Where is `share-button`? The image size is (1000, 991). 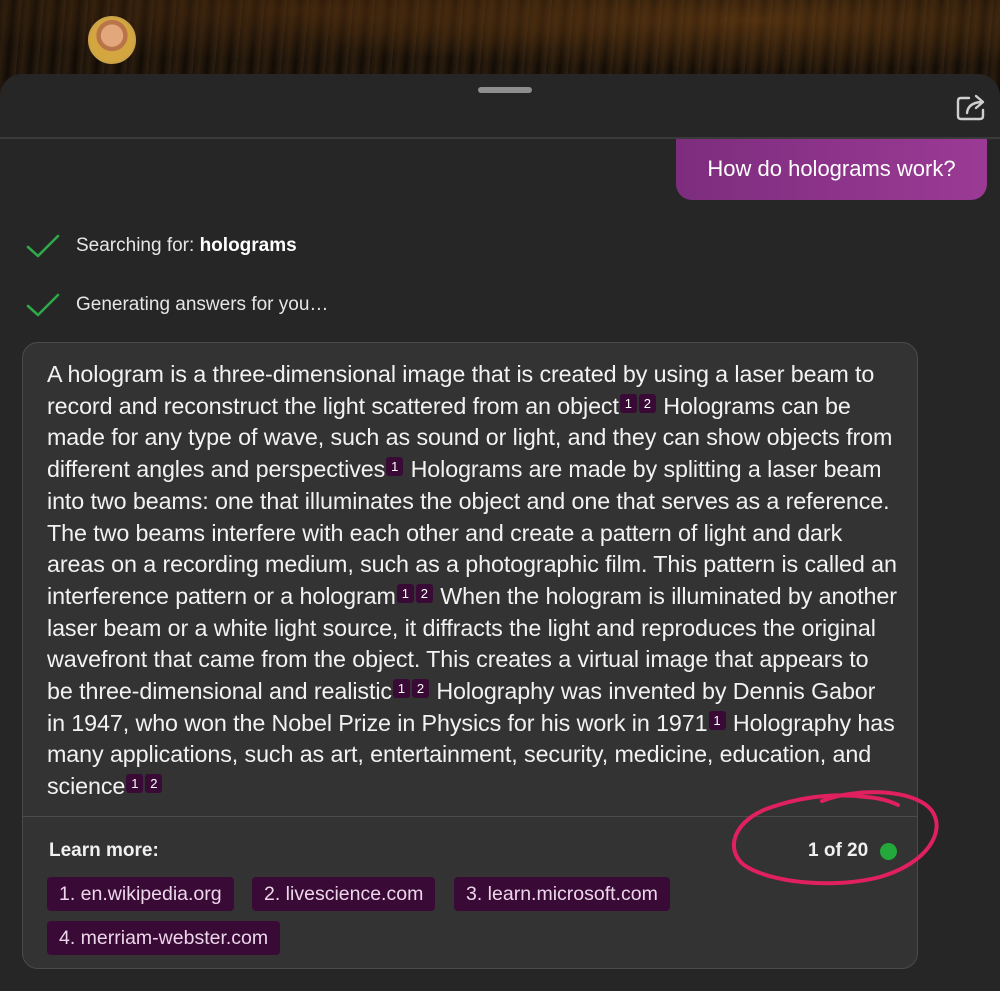 share-button is located at coordinates (972, 107).